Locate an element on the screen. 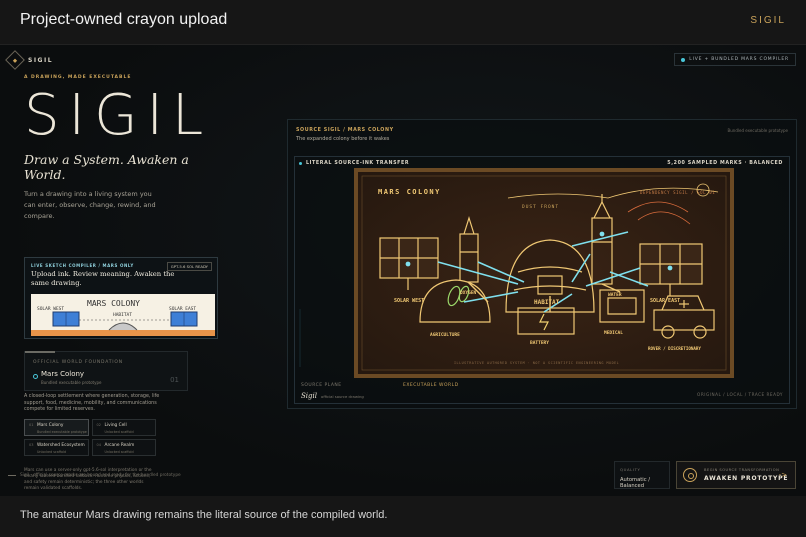 The height and width of the screenshot is (537, 806). sigil-signature: Sigil is located at coordinates (309, 396).